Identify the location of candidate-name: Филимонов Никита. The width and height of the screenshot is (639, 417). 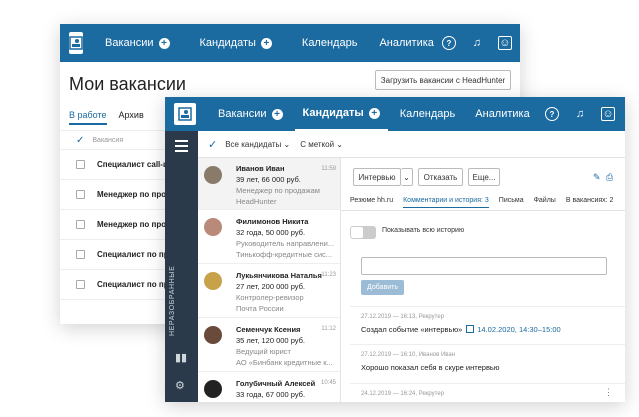
(272, 221).